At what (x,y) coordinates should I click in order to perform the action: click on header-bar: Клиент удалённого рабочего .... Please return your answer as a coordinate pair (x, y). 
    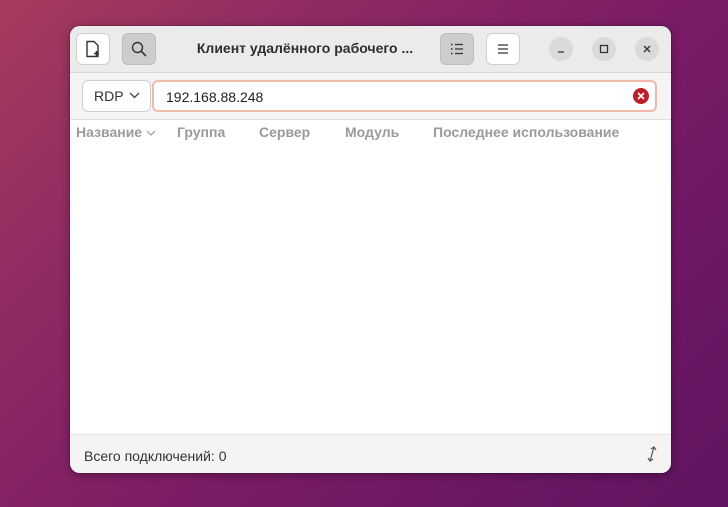
    Looking at the image, I should click on (370, 49).